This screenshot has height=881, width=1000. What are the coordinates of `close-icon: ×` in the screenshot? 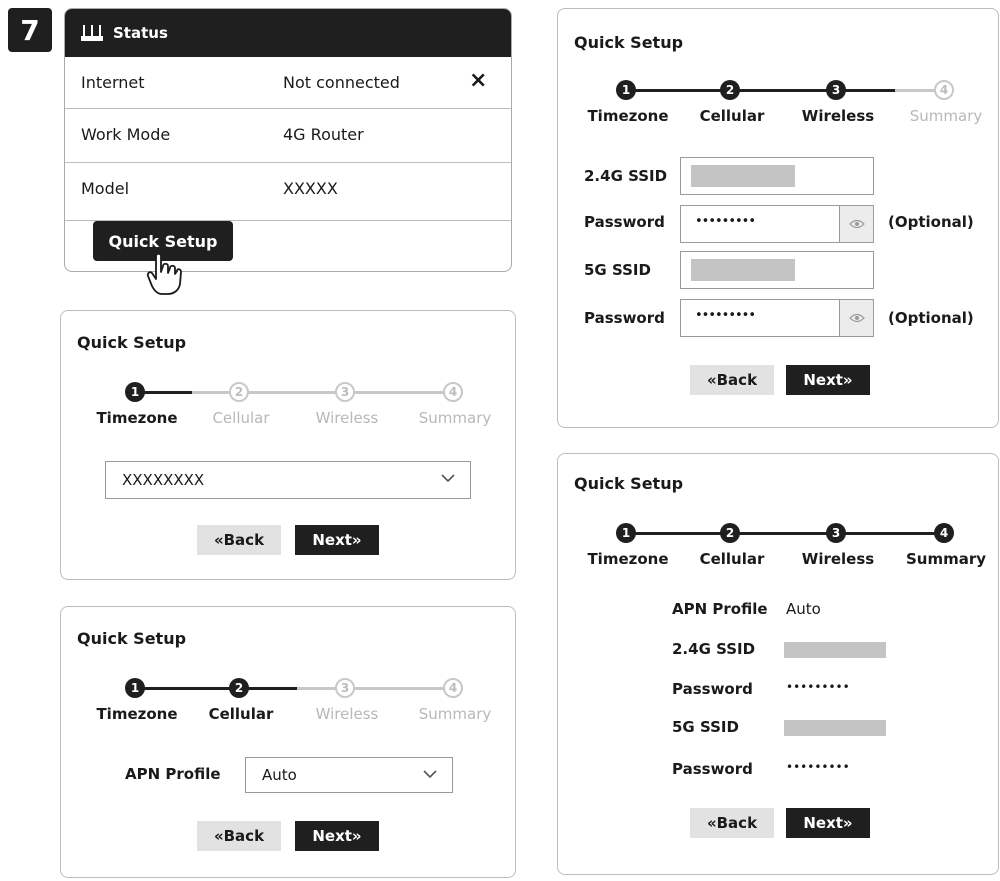 It's located at (478, 80).